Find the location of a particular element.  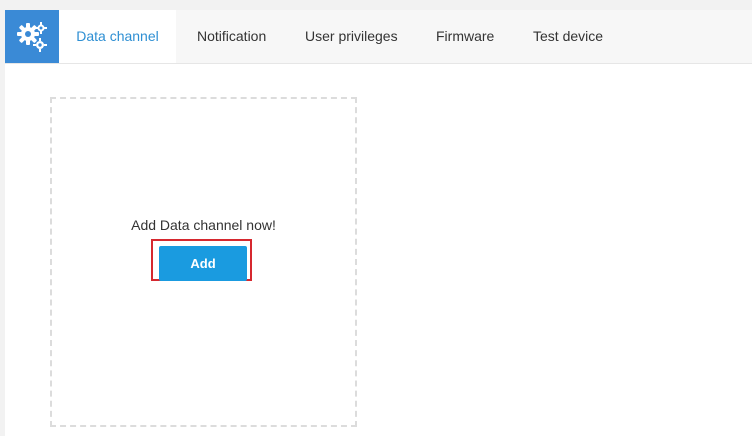

tab-user-privileges: User privileges is located at coordinates (351, 36).